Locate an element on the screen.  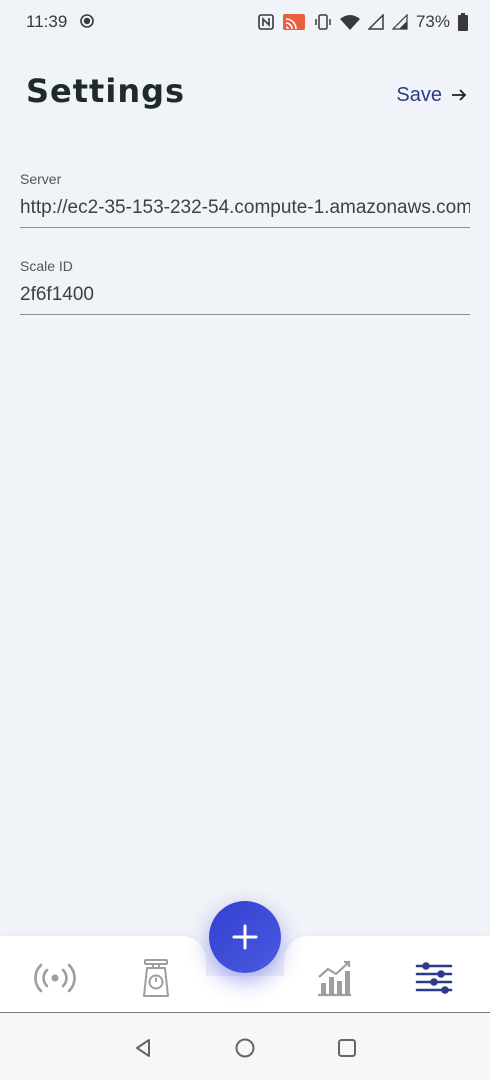
vibrate-icon is located at coordinates (323, 22).